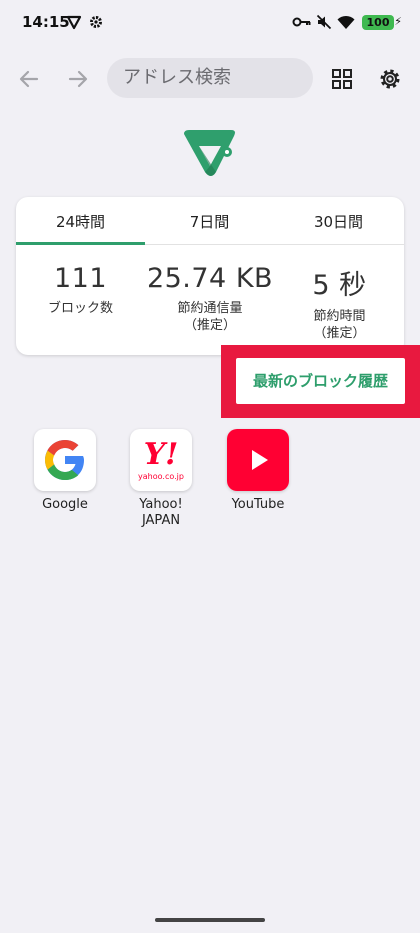  I want to click on forward-button, so click(78, 79).